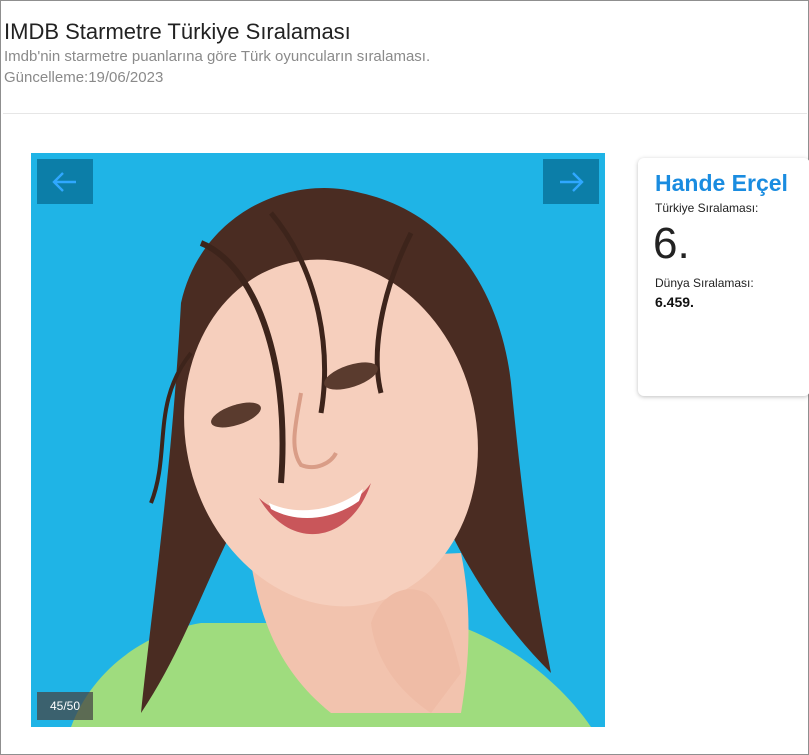 The image size is (809, 755). I want to click on next-button, so click(571, 181).